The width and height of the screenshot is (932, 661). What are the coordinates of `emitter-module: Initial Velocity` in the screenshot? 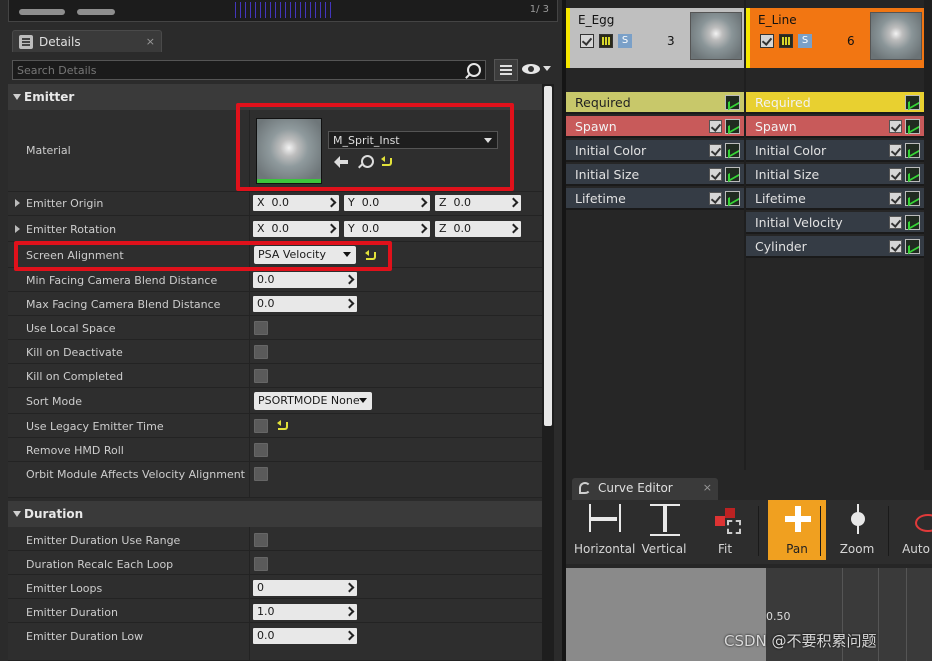 It's located at (835, 223).